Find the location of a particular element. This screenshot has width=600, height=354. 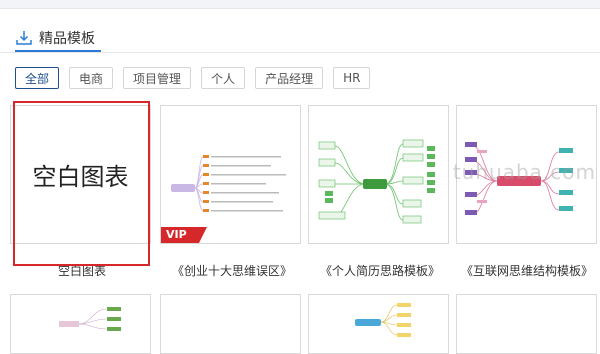

template-card-startup: VIP is located at coordinates (230, 174).